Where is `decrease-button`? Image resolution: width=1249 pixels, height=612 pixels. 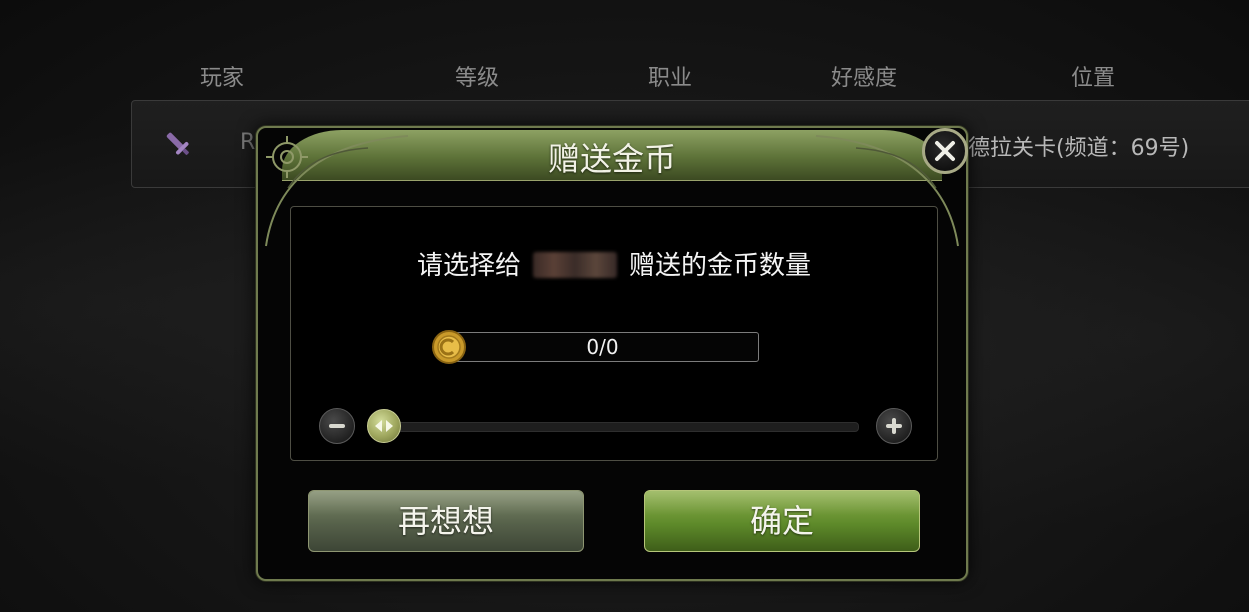
decrease-button is located at coordinates (337, 426).